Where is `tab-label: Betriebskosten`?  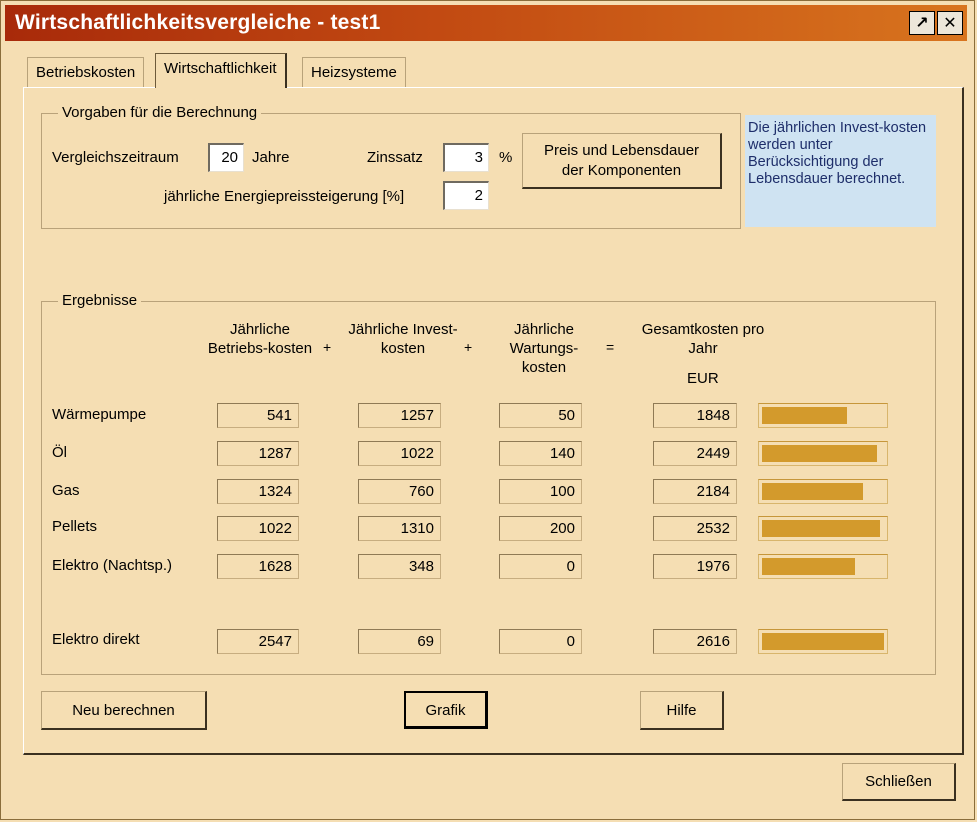 tab-label: Betriebskosten is located at coordinates (86, 72).